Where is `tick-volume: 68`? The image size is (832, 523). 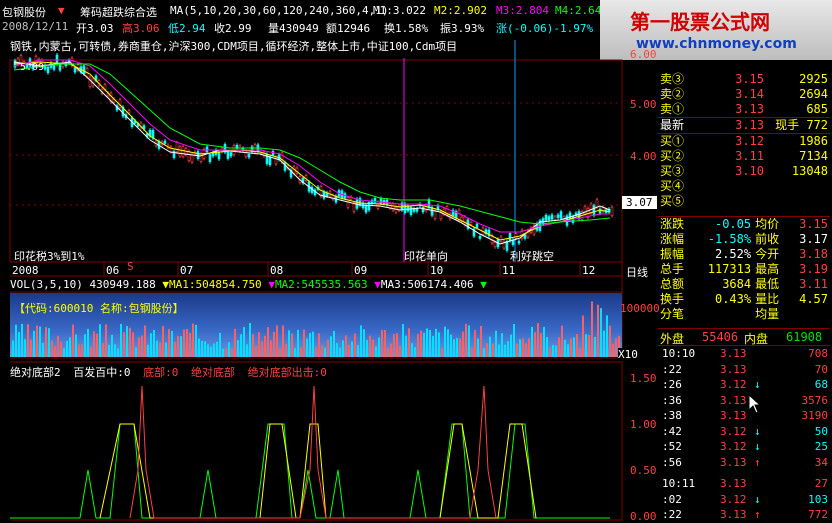 tick-volume: 68 is located at coordinates (821, 384).